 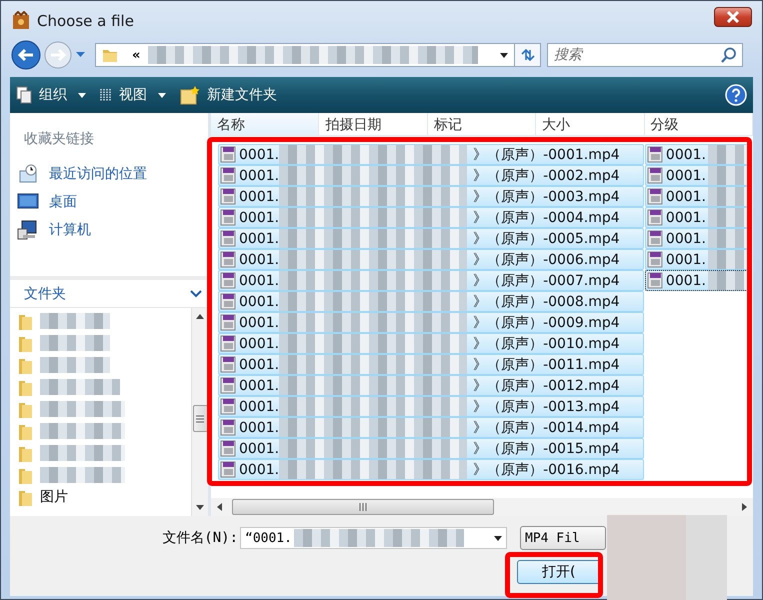 I want to click on file-item: 0001. 》（原声）-0006.mp4, so click(x=431, y=259).